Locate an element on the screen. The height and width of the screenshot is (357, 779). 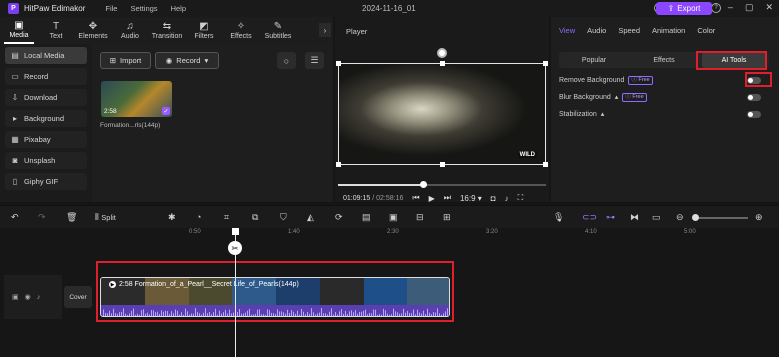
remove-background-label: Remove Background is located at coordinates (592, 80).